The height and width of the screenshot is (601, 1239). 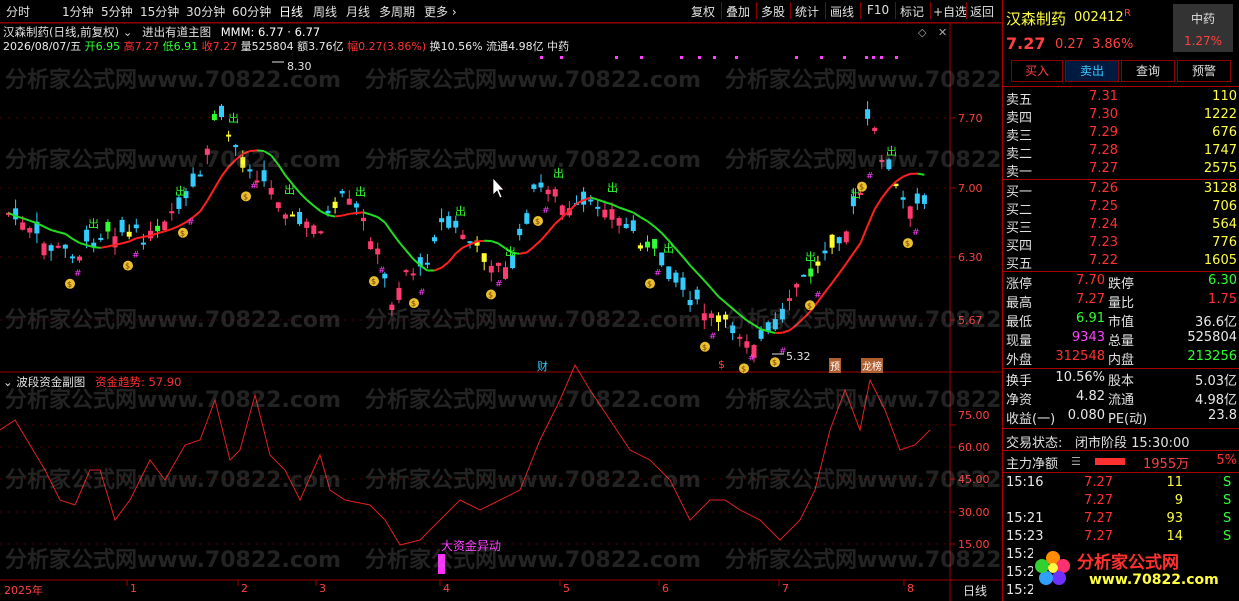 What do you see at coordinates (270, 32) in the screenshot?
I see `indicator-values: MMM: 6.77 · 6.77` at bounding box center [270, 32].